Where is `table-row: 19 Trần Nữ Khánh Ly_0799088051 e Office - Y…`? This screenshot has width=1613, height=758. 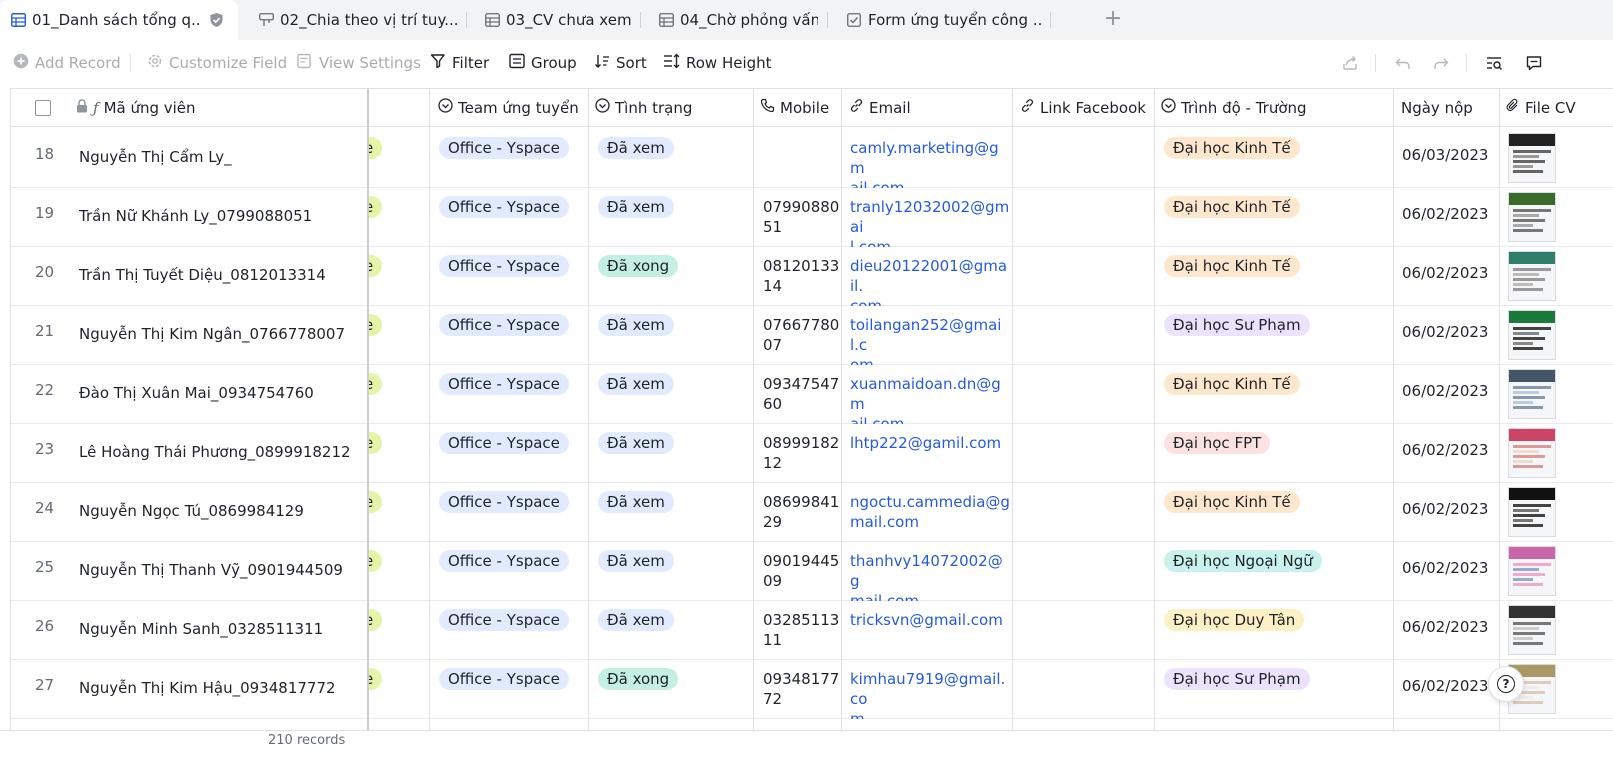
table-row: 19 Trần Nữ Khánh Ly_0799088051 e Office - Y… is located at coordinates (812, 217).